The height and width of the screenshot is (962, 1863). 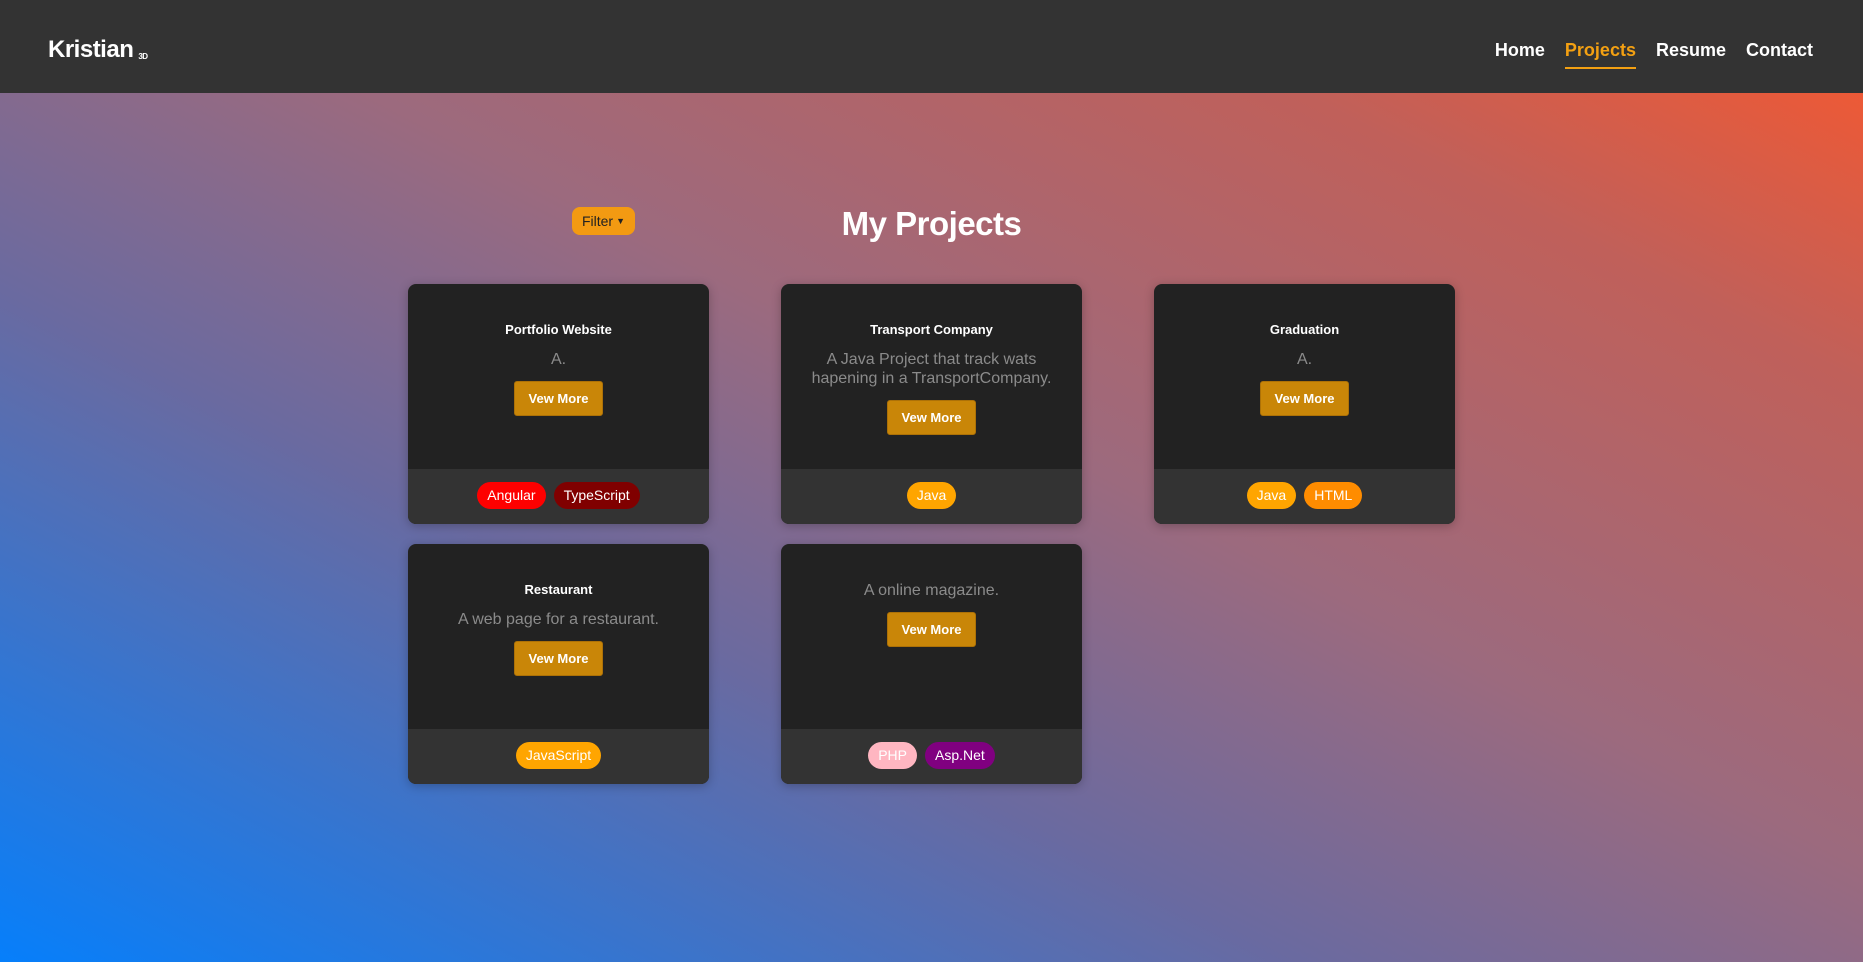 I want to click on brand-name: Kristian, so click(x=91, y=49).